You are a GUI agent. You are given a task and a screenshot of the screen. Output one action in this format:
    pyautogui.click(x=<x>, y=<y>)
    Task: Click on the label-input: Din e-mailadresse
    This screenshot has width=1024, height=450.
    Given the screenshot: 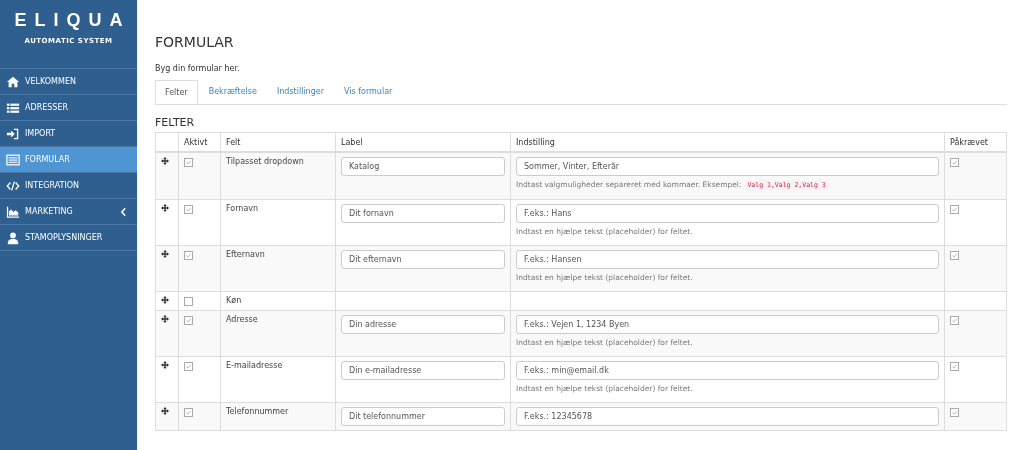 What is the action you would take?
    pyautogui.click(x=423, y=370)
    